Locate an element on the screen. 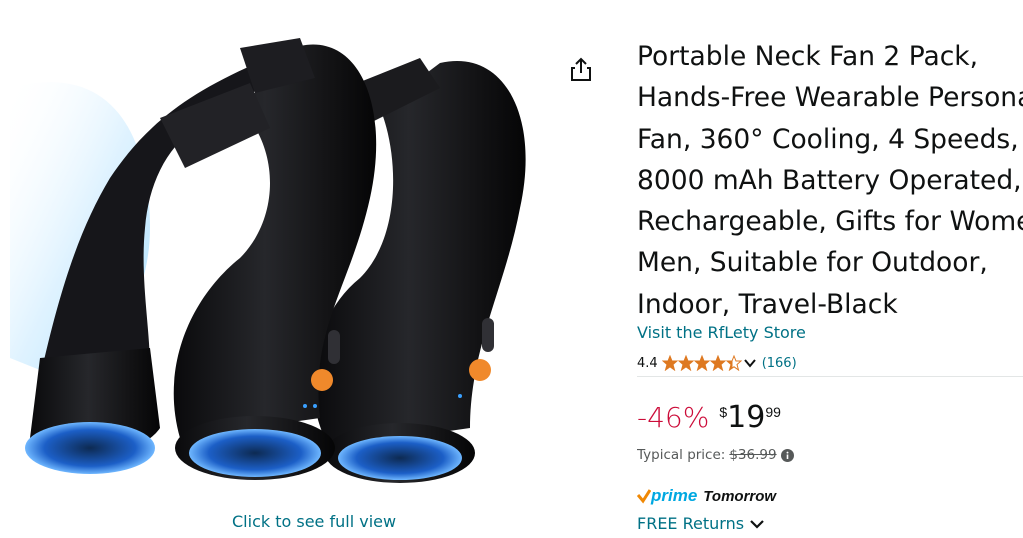 This screenshot has height=538, width=1023. free-returns-label: FREE Returns is located at coordinates (691, 523).